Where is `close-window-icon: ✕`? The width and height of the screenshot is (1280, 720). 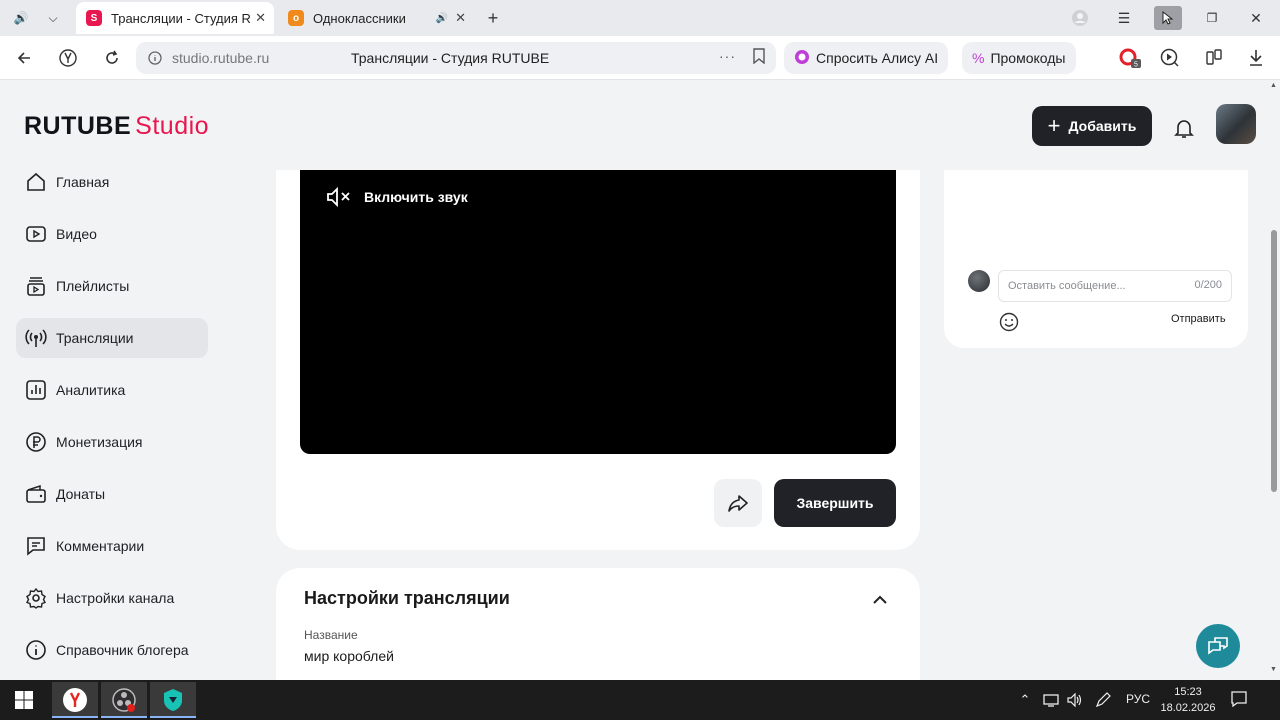 close-window-icon: ✕ is located at coordinates (1256, 18).